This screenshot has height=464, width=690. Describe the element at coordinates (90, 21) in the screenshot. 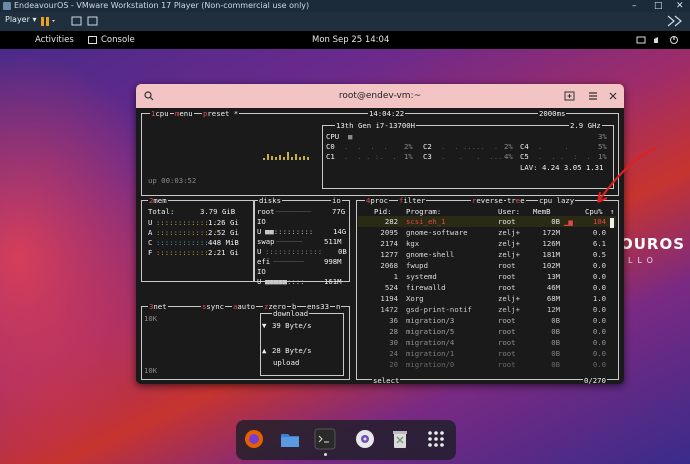

I see `vm-toolbar-icons` at that location.